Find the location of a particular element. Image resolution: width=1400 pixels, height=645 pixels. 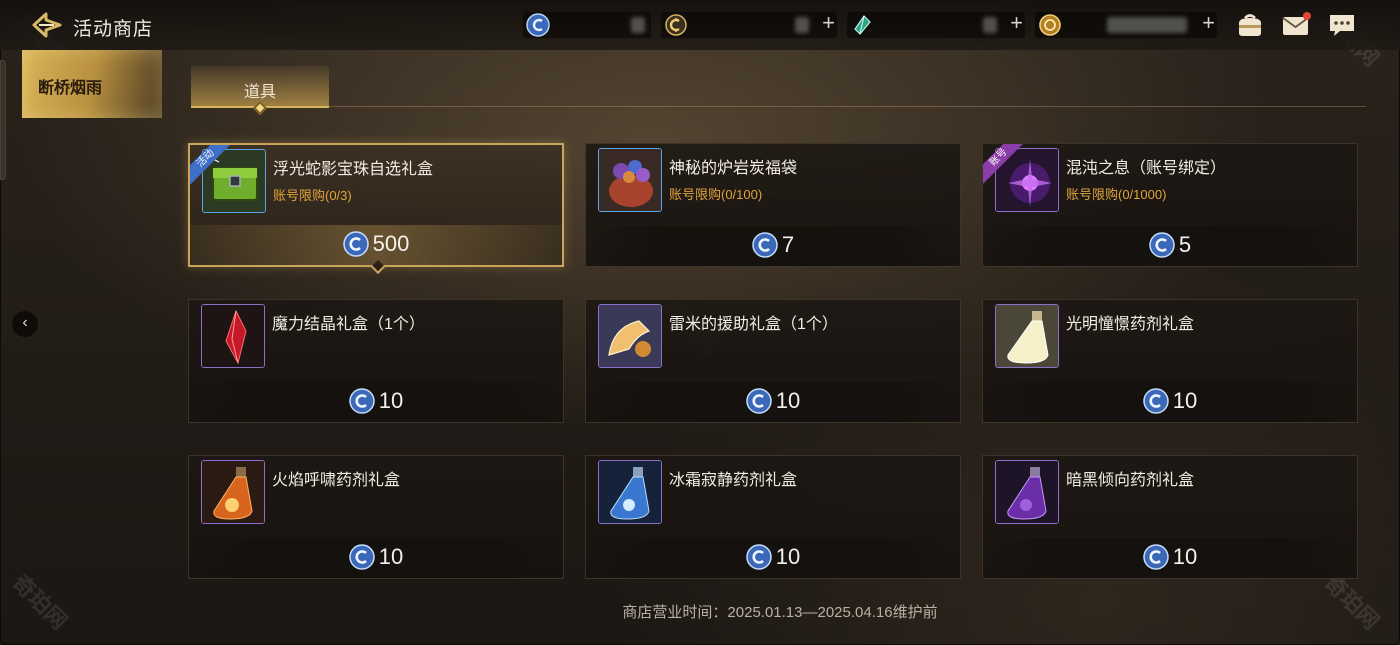

purchase-limit: 账号限购(0/1000) is located at coordinates (1116, 194).